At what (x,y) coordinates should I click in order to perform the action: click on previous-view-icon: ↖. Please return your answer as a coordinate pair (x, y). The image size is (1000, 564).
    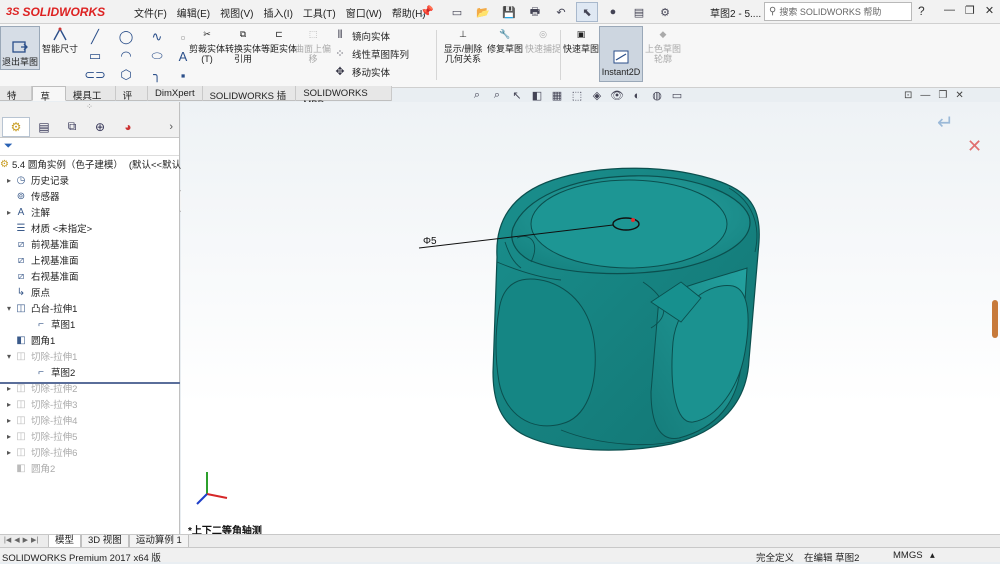
    Looking at the image, I should click on (517, 95).